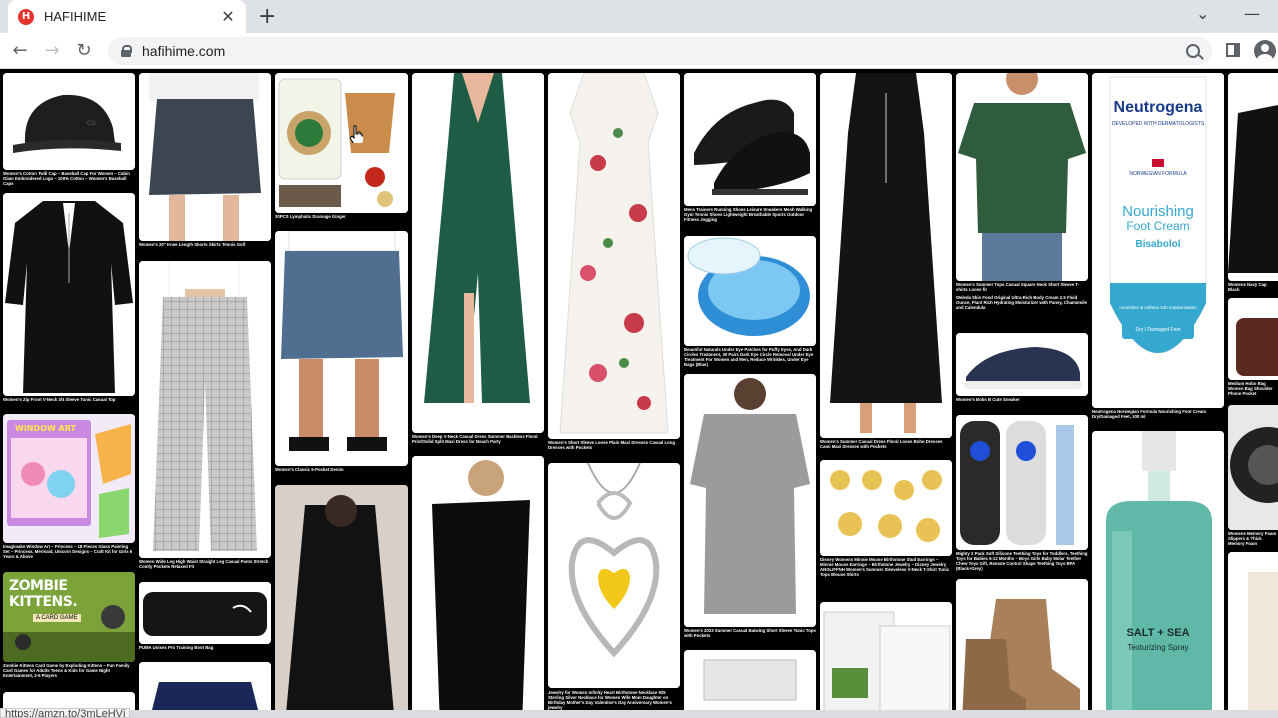 The height and width of the screenshot is (718, 1278). I want to click on product-card-plaid-pants, so click(205, 409).